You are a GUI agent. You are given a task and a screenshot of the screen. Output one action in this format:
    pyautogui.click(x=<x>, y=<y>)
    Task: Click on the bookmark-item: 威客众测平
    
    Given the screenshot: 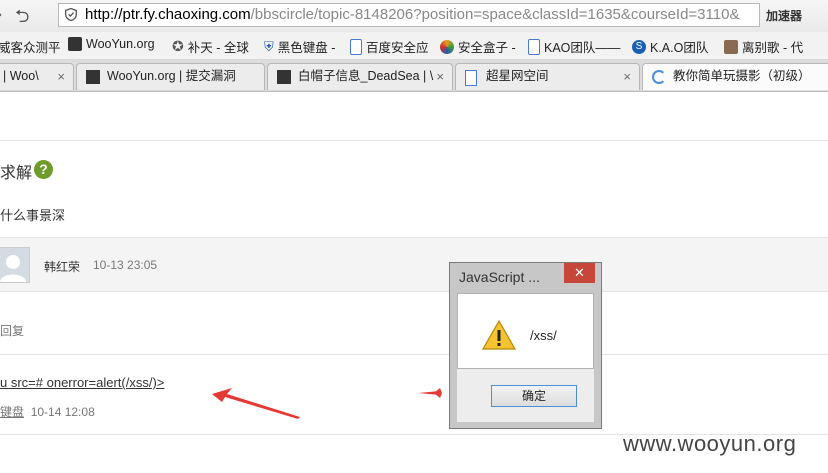 What is the action you would take?
    pyautogui.click(x=30, y=46)
    